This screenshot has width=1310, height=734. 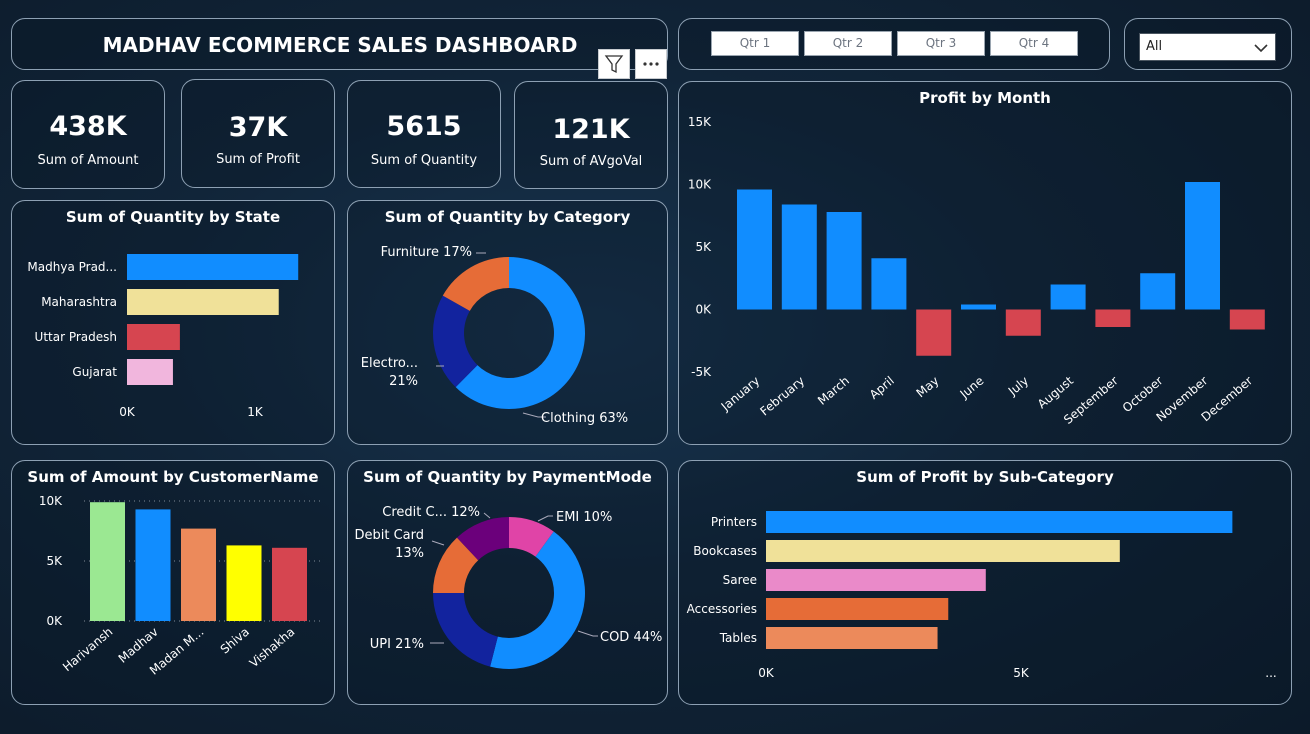 I want to click on kpi-label: Sum of AVgoVal, so click(x=591, y=161).